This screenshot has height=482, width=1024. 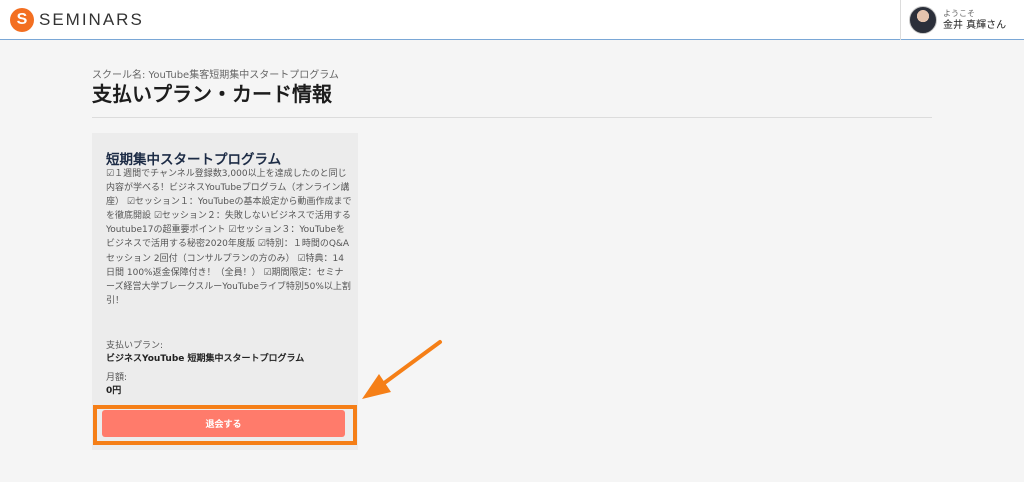 What do you see at coordinates (402, 369) in the screenshot?
I see `annotation-arrow-icon` at bounding box center [402, 369].